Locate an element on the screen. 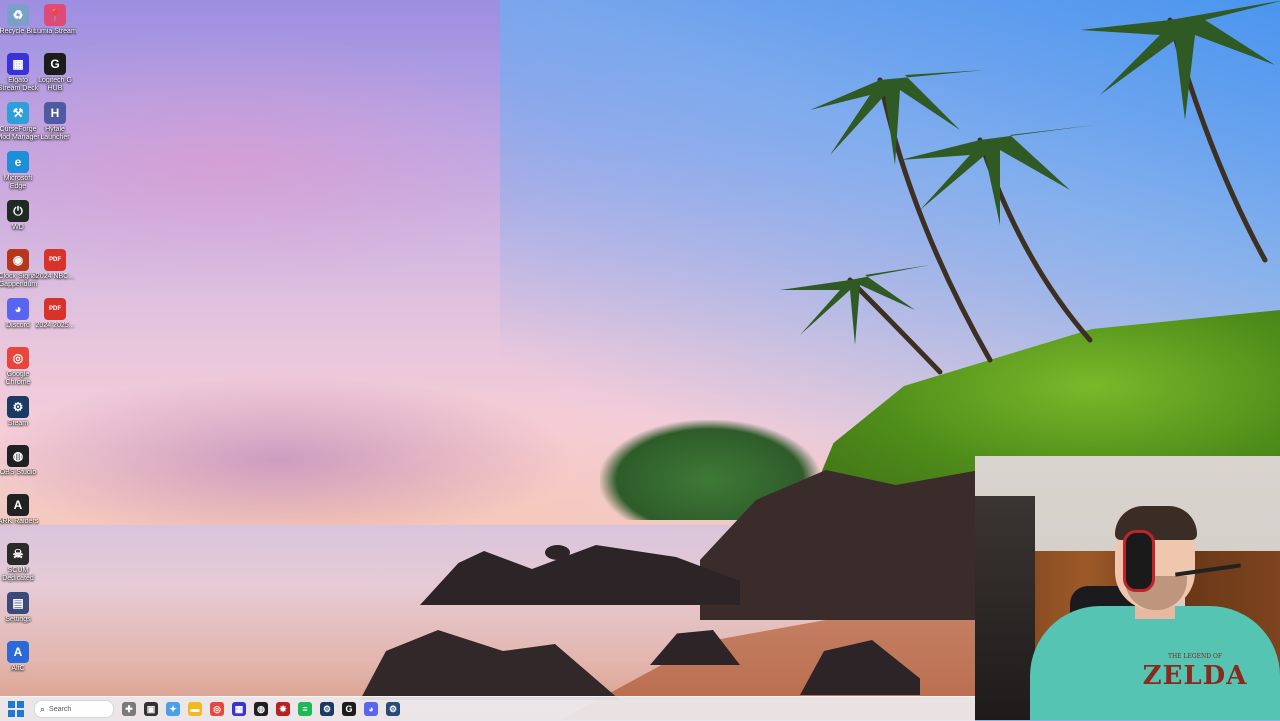 The width and height of the screenshot is (1280, 721). copilot-icon: ✦ is located at coordinates (173, 709).